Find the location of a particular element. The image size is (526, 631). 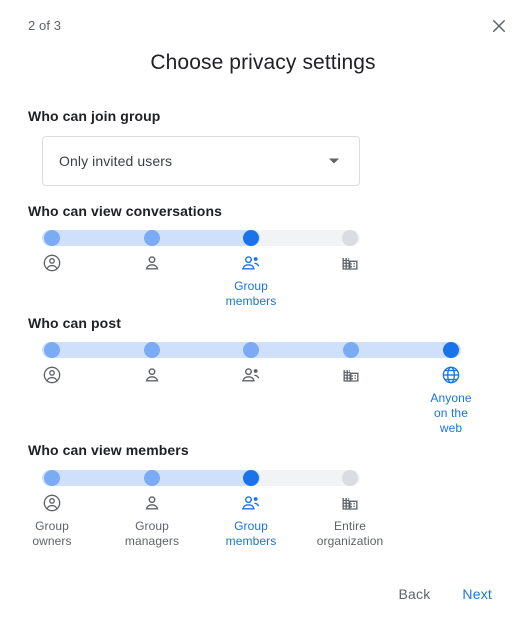

globe-icon is located at coordinates (451, 375).